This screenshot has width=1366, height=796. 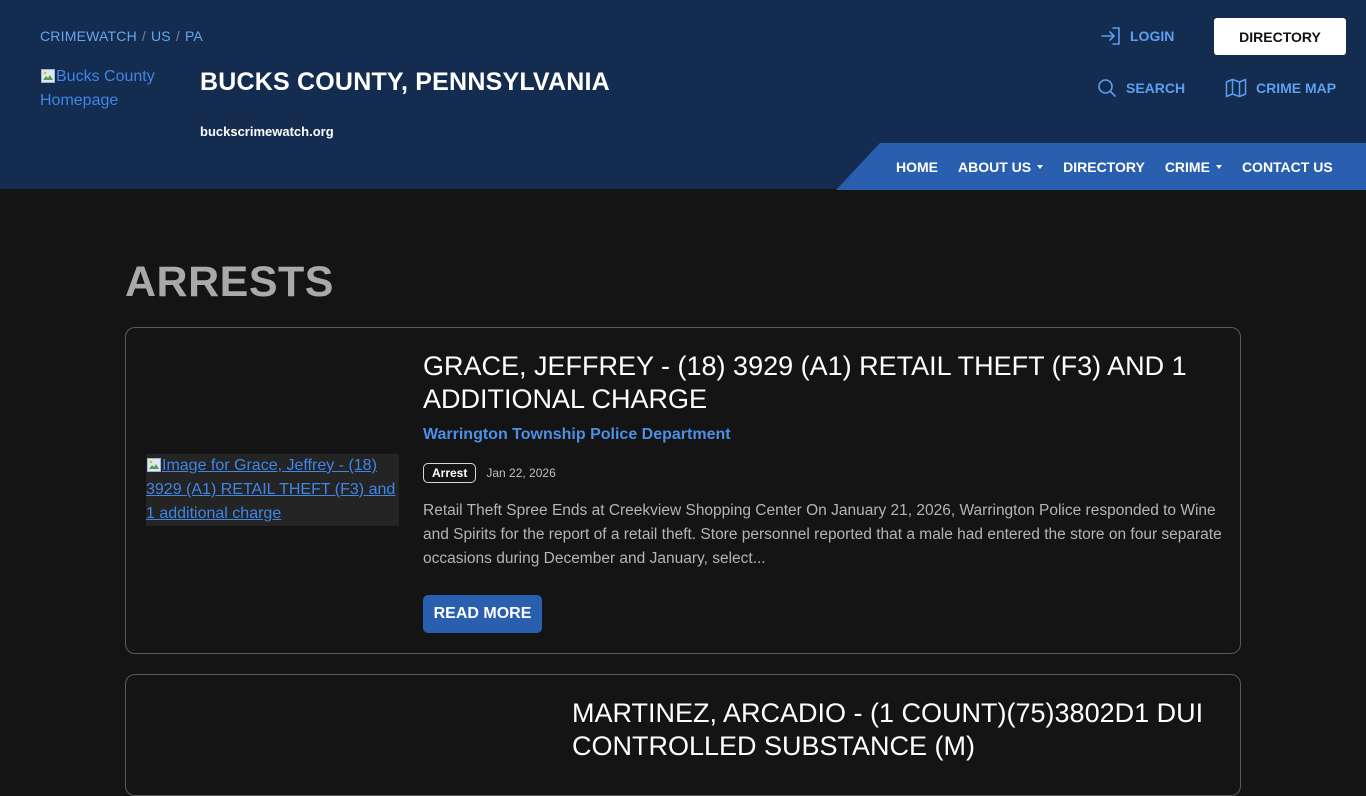 I want to click on nav-directory-label: DIRECTORY, so click(x=1104, y=166).